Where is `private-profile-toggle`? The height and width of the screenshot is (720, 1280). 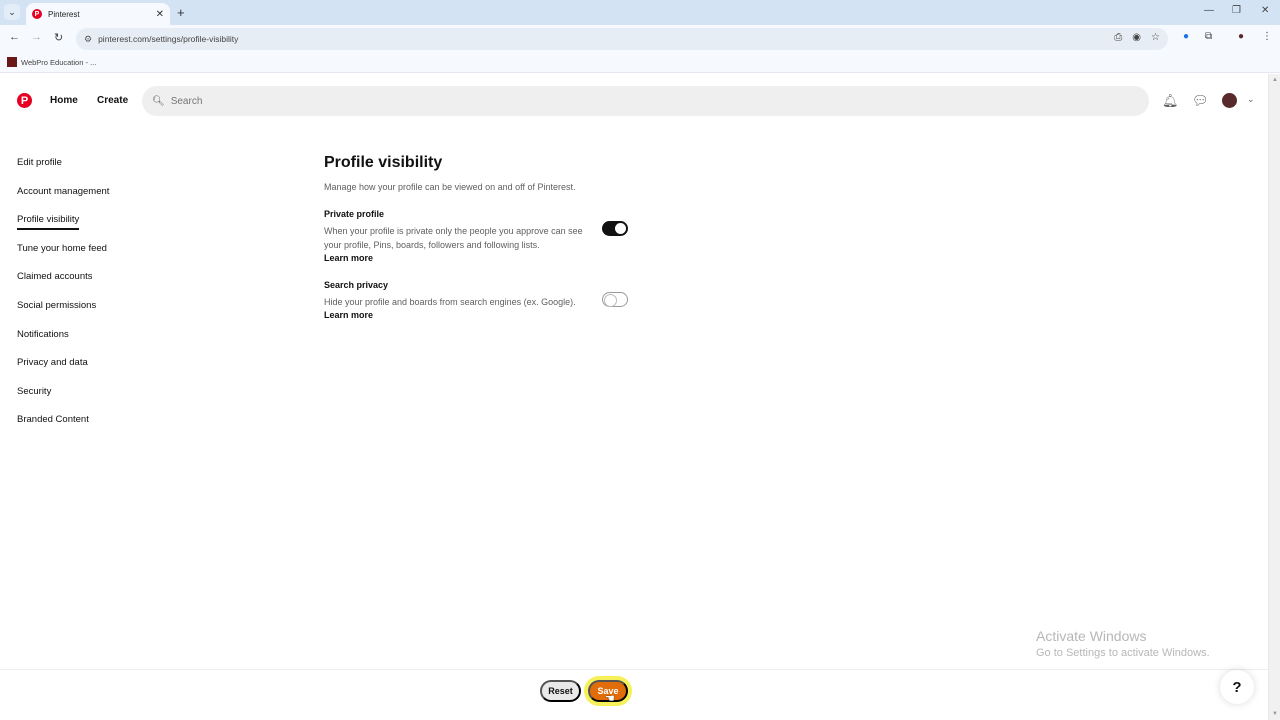 private-profile-toggle is located at coordinates (615, 228).